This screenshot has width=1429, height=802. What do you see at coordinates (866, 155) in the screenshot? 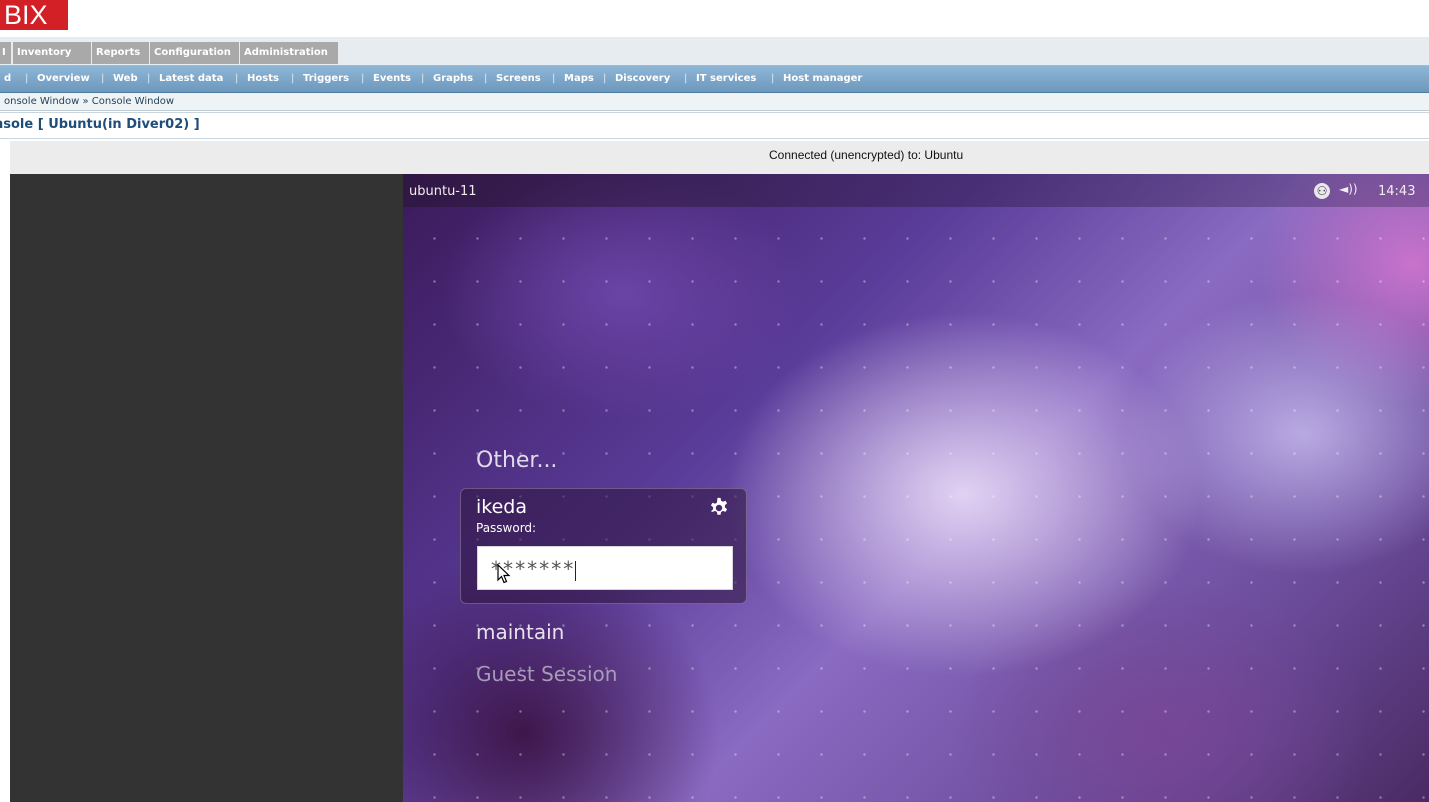
I see `vnc-status-text: Connected (unencrypted) to: Ubuntu` at bounding box center [866, 155].